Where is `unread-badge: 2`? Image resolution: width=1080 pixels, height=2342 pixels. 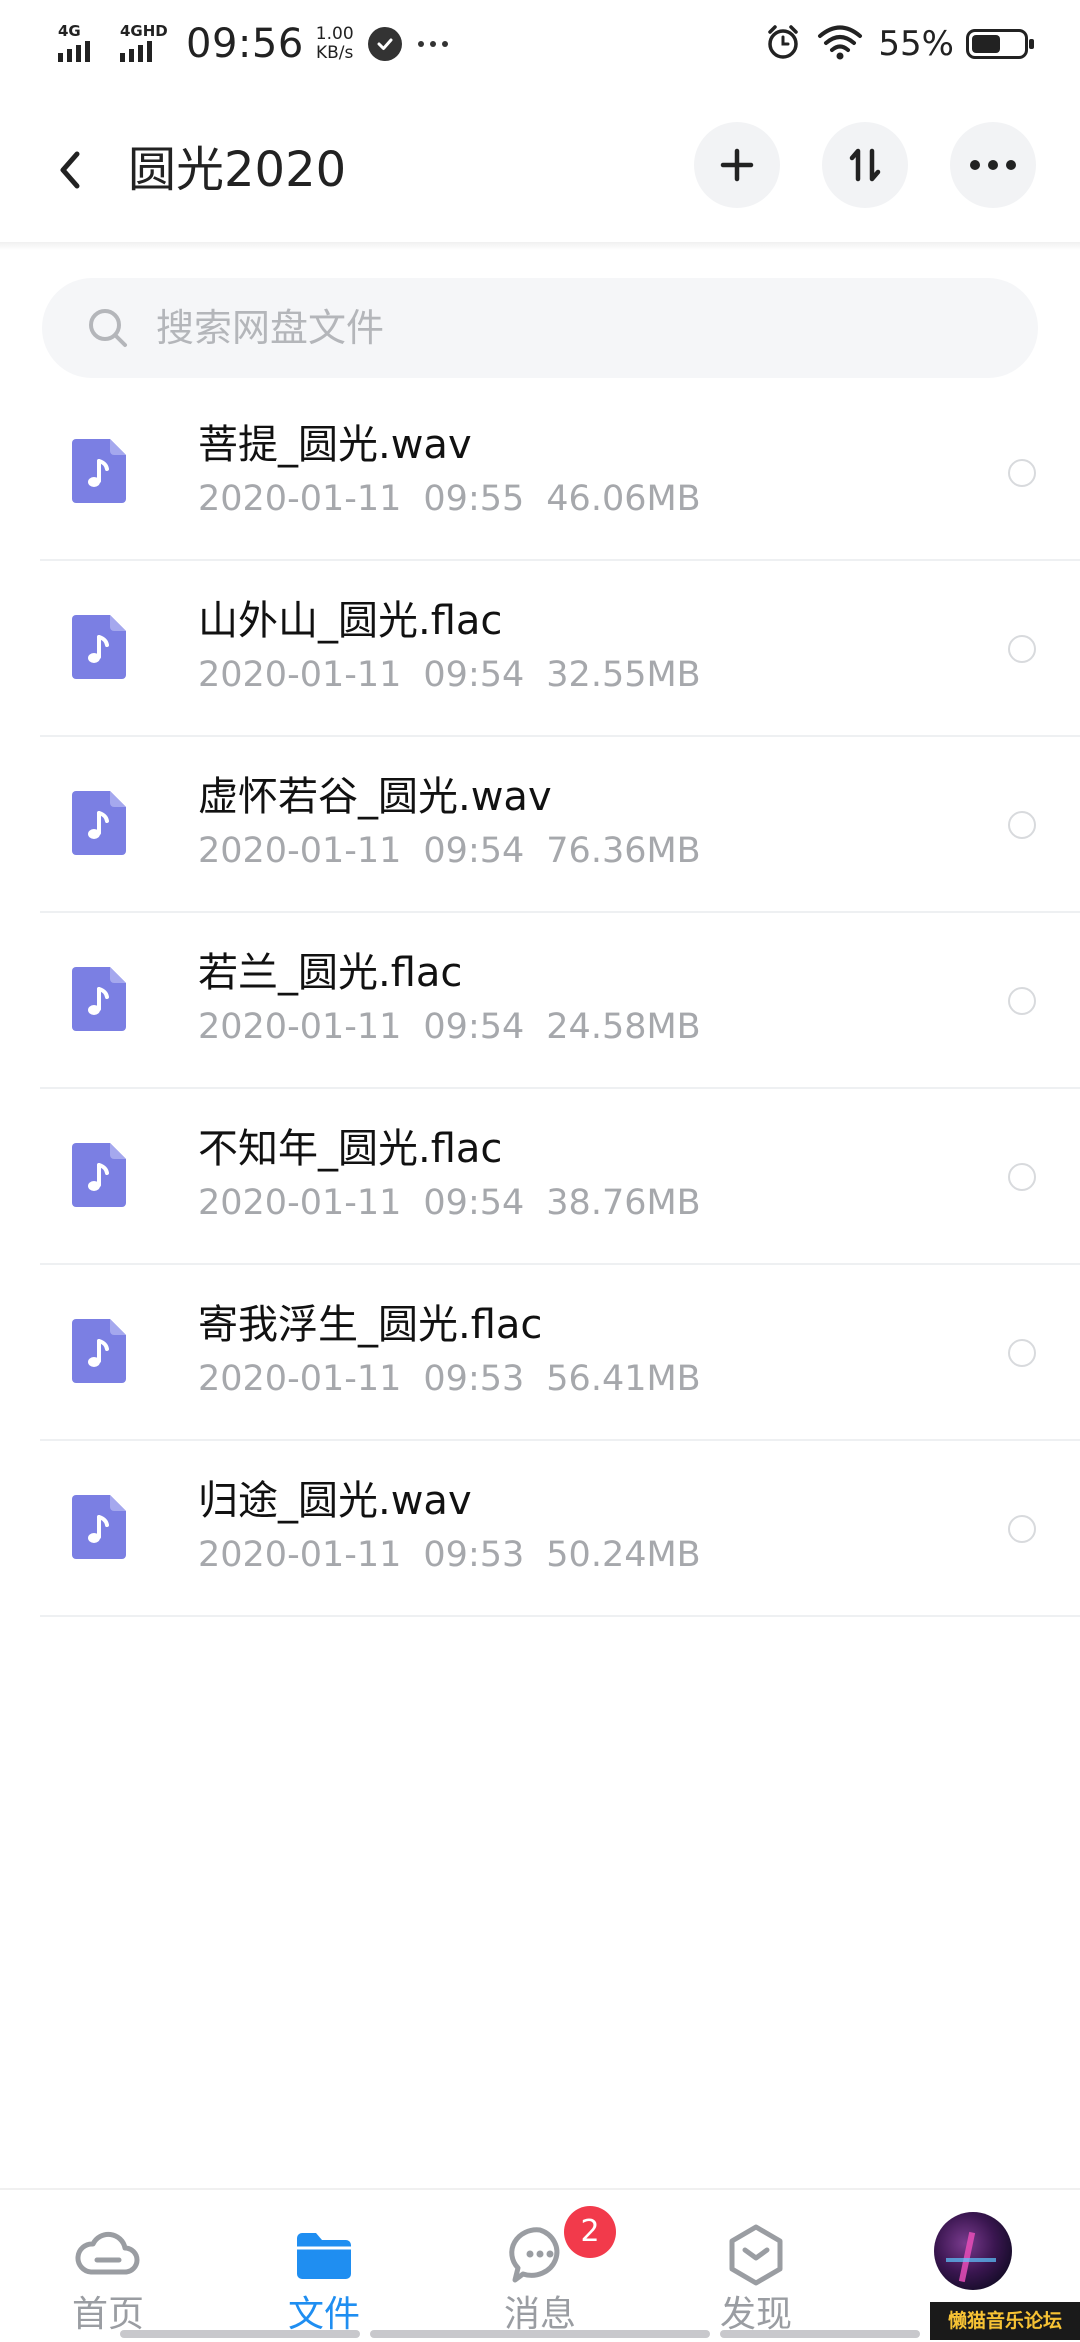
unread-badge: 2 is located at coordinates (590, 2232).